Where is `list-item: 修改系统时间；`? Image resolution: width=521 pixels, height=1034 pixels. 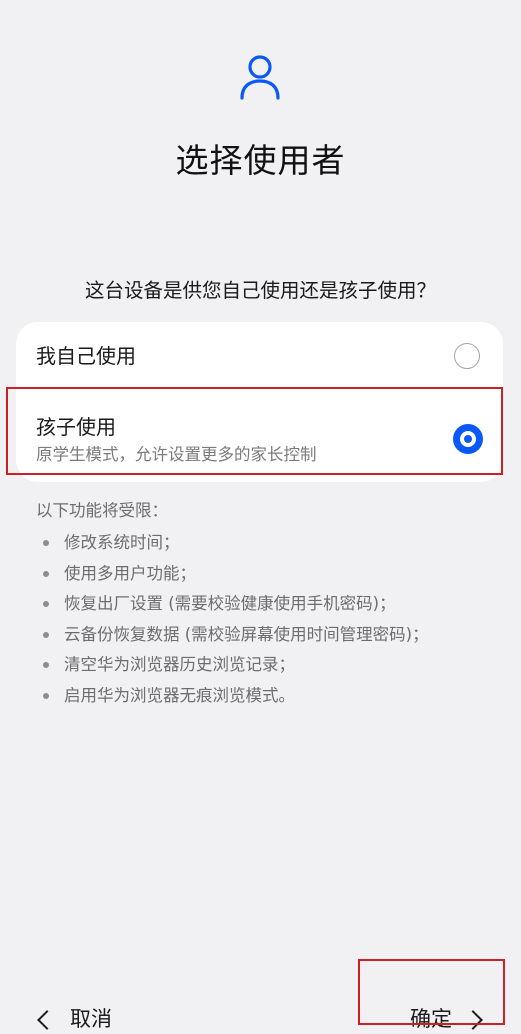 list-item: 修改系统时间； is located at coordinates (232, 543).